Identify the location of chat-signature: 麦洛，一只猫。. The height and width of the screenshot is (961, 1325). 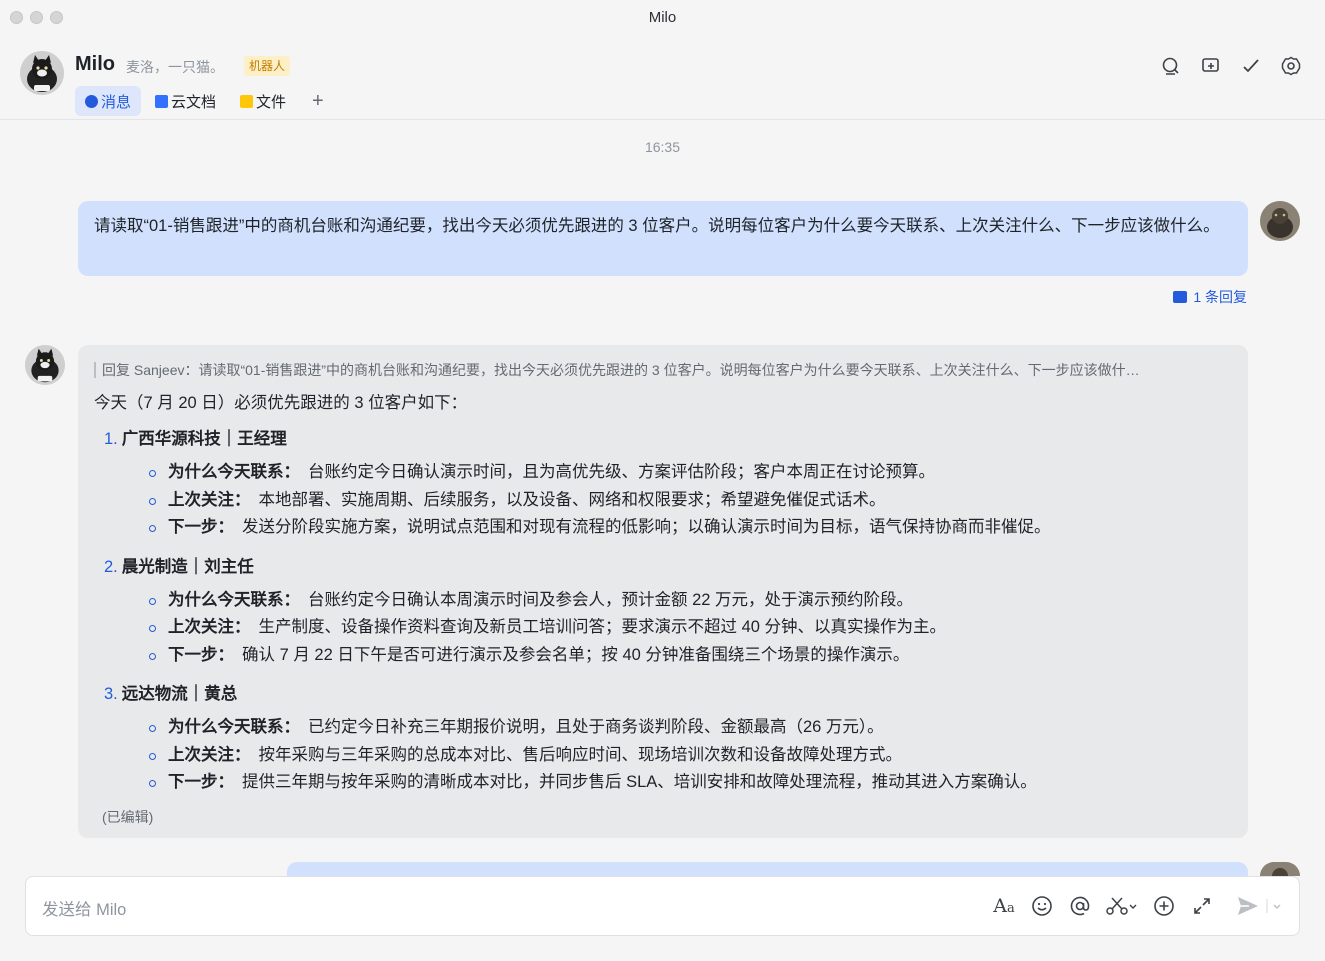
(175, 67).